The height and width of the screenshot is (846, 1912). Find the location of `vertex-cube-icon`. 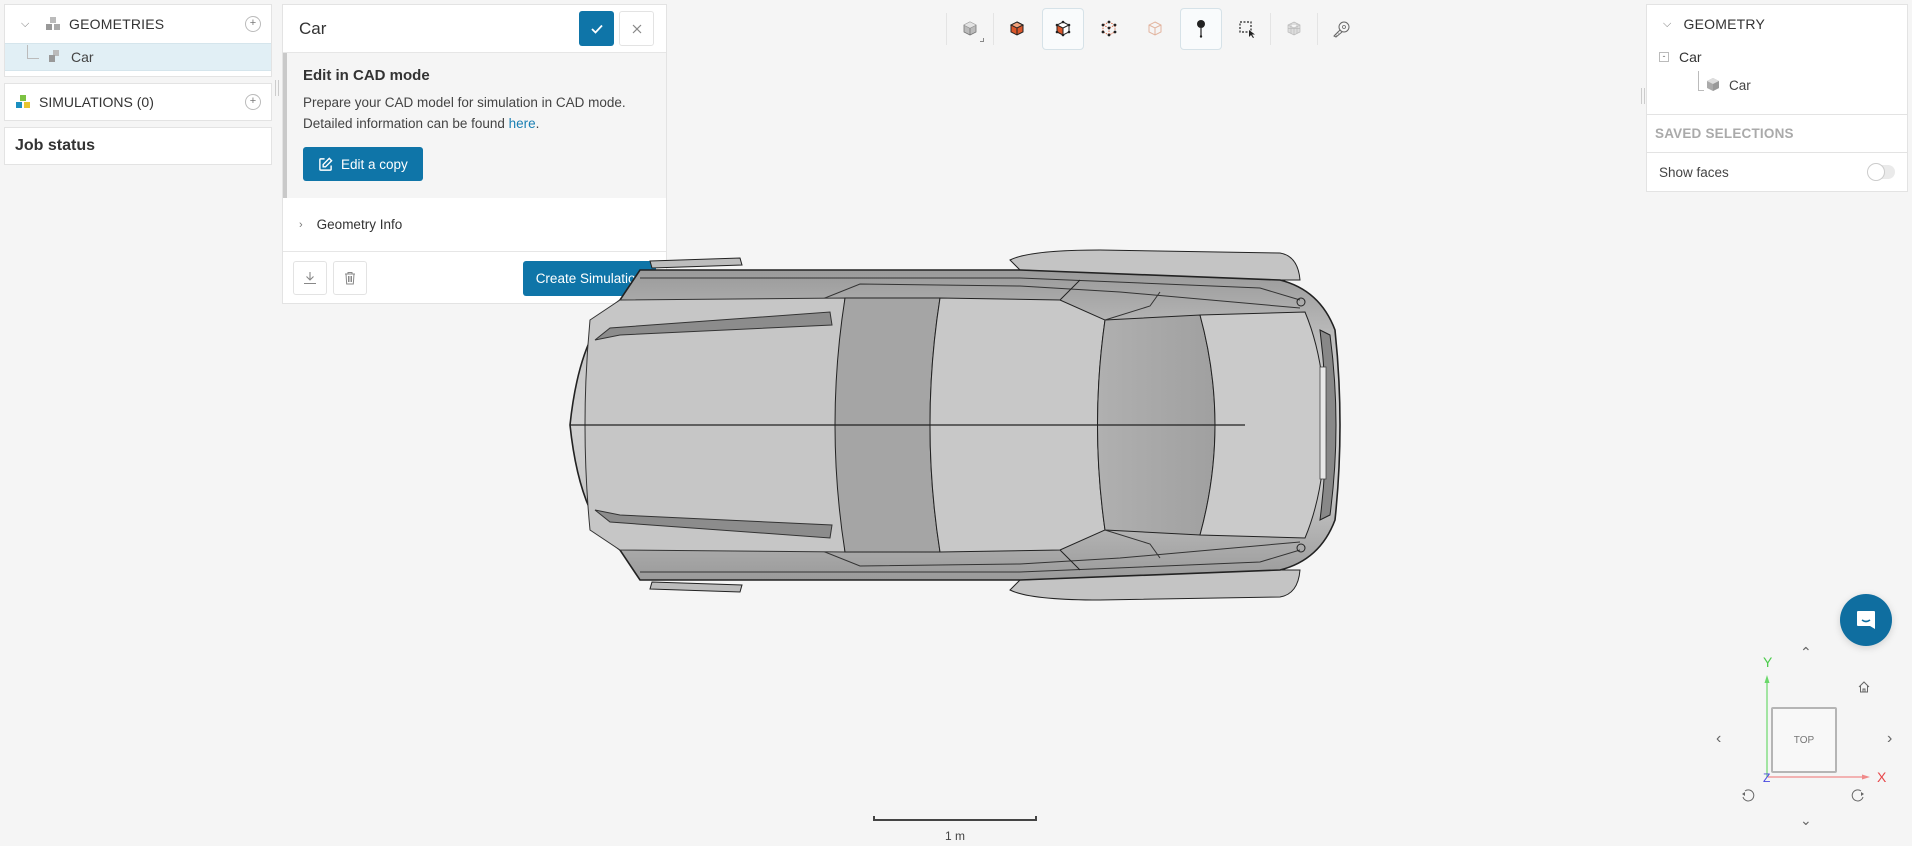

vertex-cube-icon is located at coordinates (1109, 28).